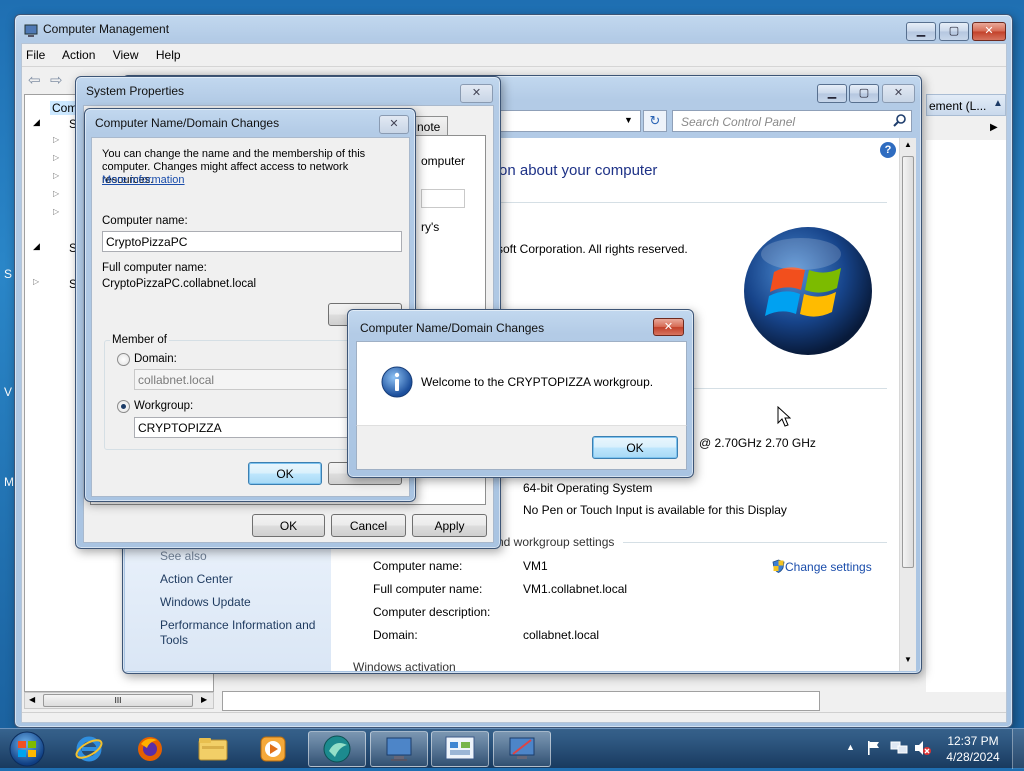  I want to click on menu-bar: File Action View Help, so click(110, 55).